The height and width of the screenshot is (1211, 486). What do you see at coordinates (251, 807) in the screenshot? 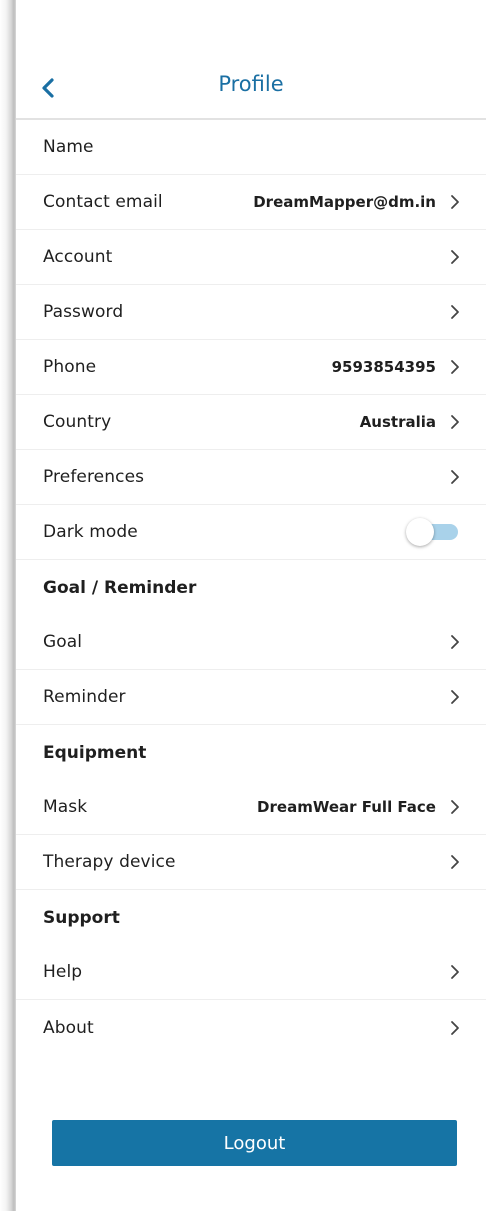
I see `mask-row: Mask DreamWear Full Face` at bounding box center [251, 807].